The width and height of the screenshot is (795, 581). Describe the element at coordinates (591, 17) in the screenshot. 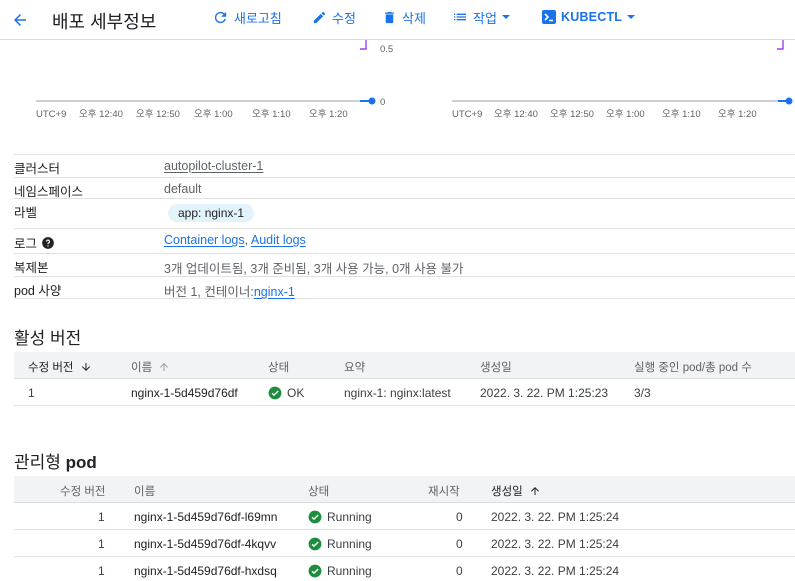

I see `kubectl-menu-button: KUBECTL` at that location.